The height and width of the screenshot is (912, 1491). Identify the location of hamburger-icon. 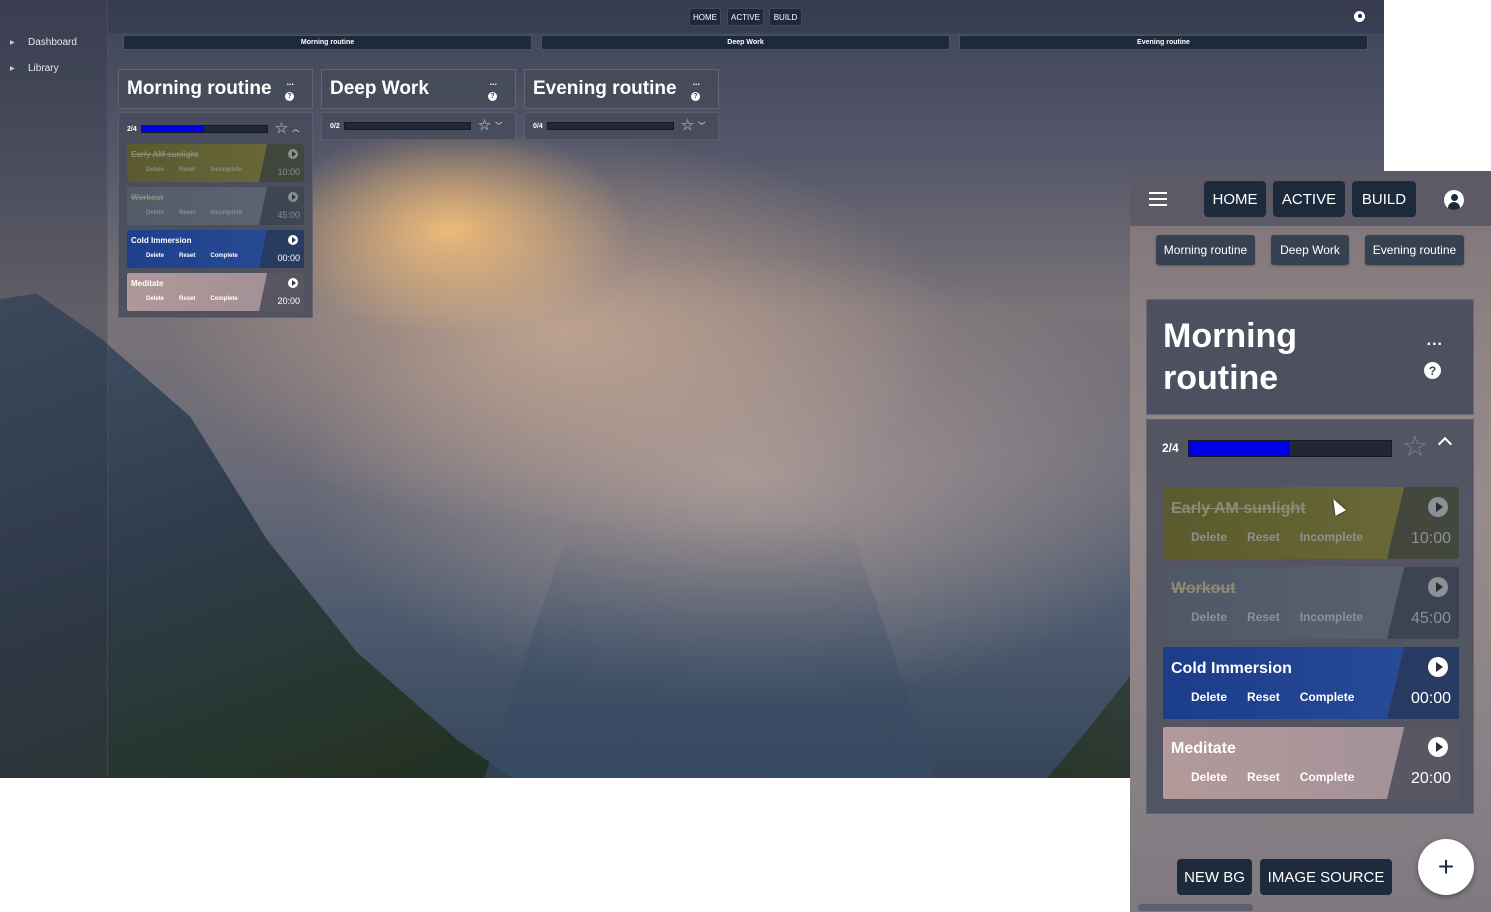
(1158, 199).